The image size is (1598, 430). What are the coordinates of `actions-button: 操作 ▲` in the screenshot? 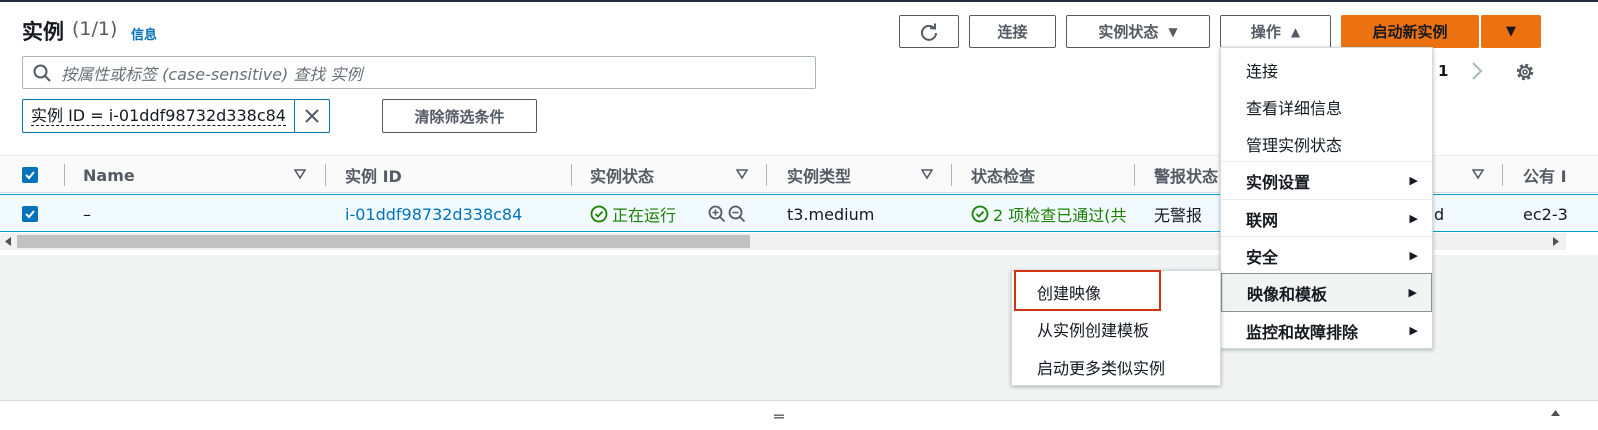 It's located at (1275, 31).